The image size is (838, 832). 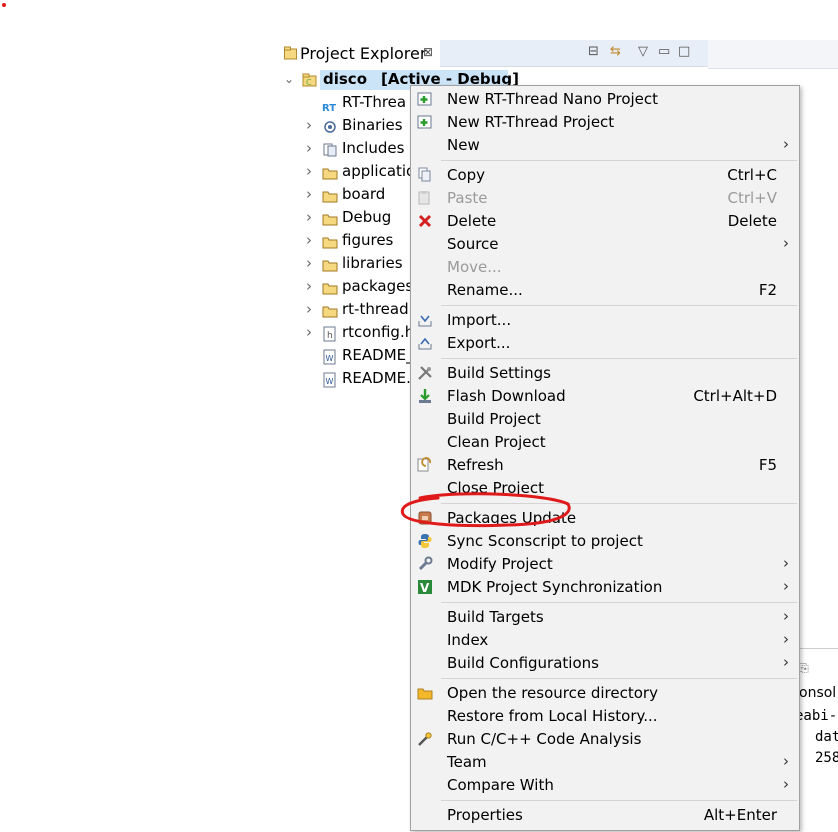 I want to click on menu-item-compare-with: Compare With ›, so click(x=605, y=785).